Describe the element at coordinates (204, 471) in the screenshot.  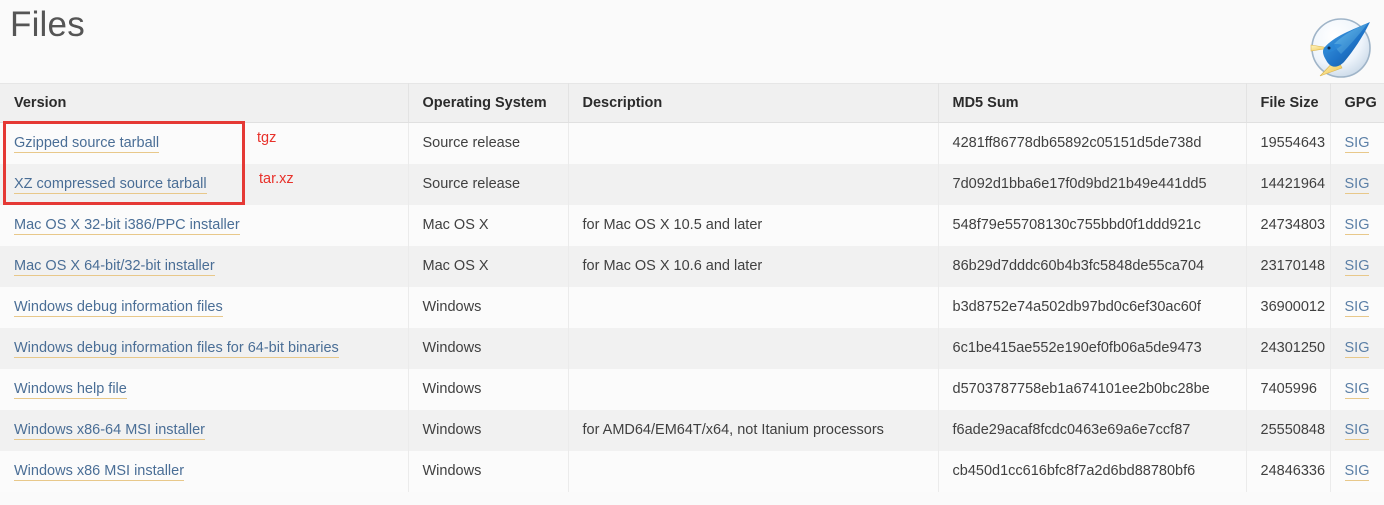
I see `cell-version: Windows x86 MSI installer` at that location.